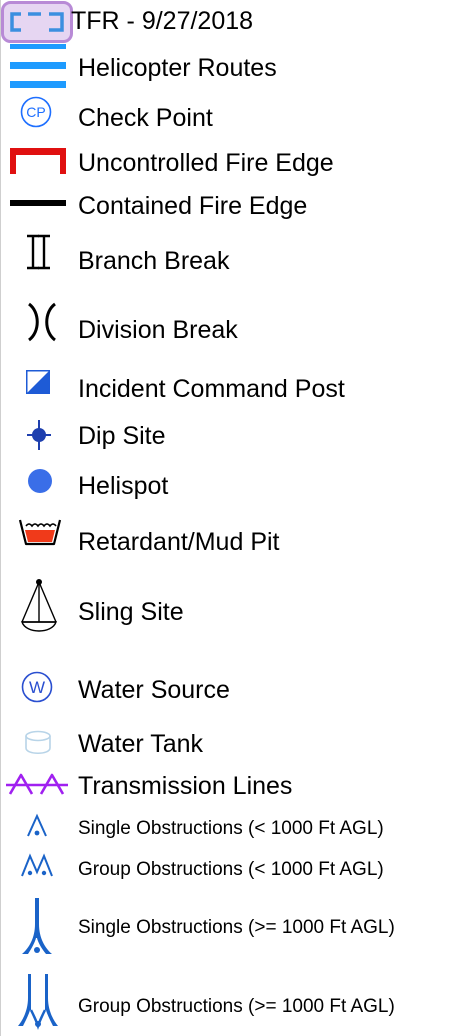  What do you see at coordinates (39, 605) in the screenshot?
I see `sling-site-icon` at bounding box center [39, 605].